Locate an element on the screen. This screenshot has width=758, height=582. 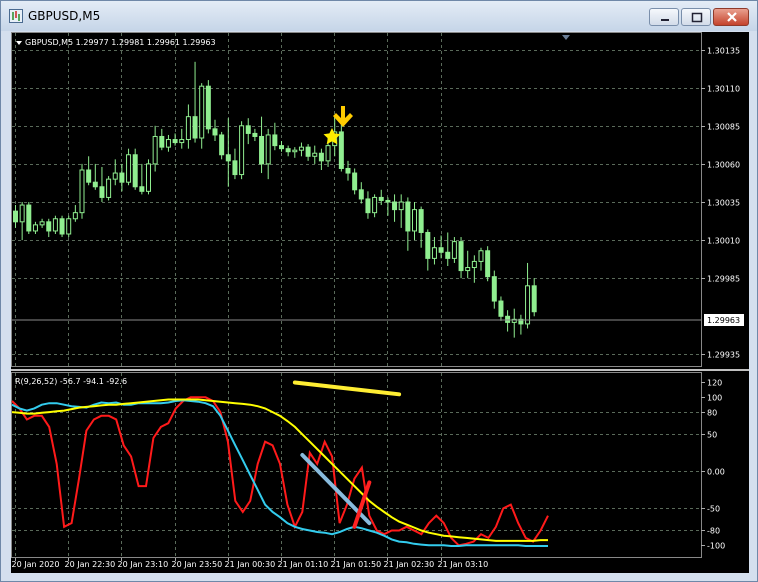
time-tick-label: 21 Jan 01:10 is located at coordinates (303, 564).